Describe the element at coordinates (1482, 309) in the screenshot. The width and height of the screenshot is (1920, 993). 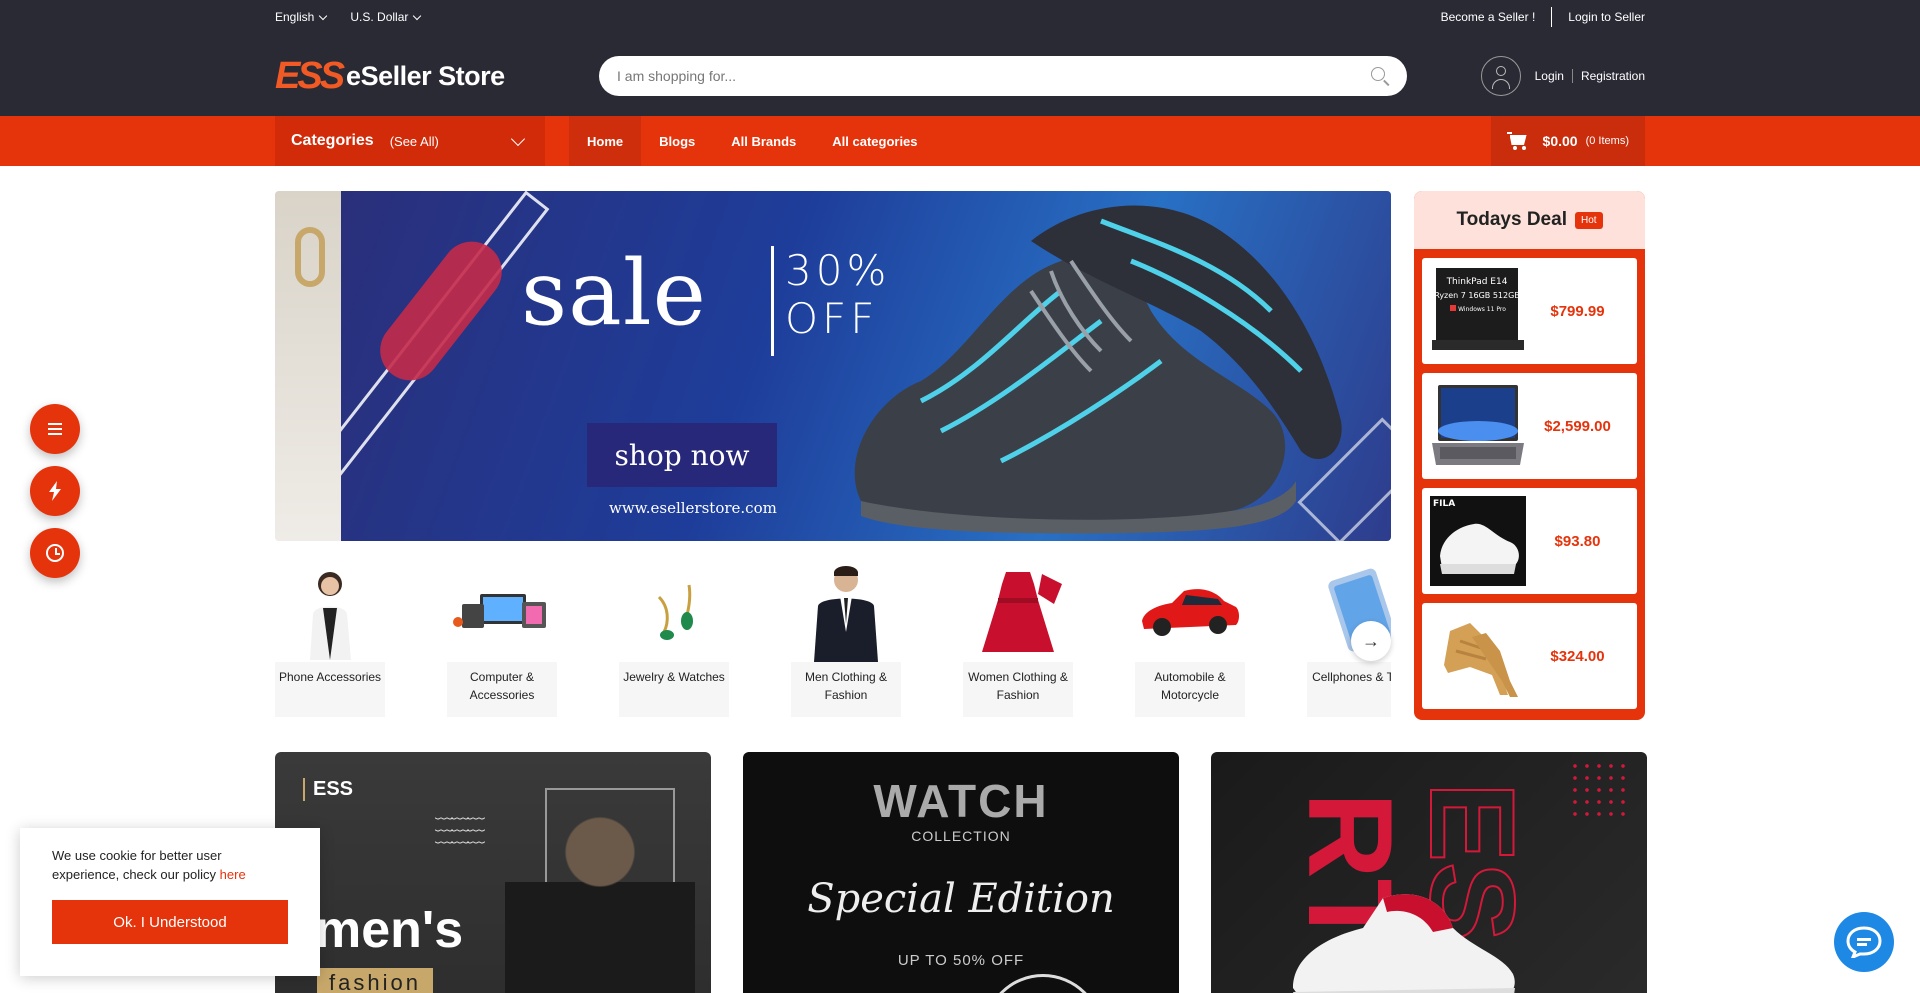
I see `deal-image-text: Windows 11 Pro` at that location.